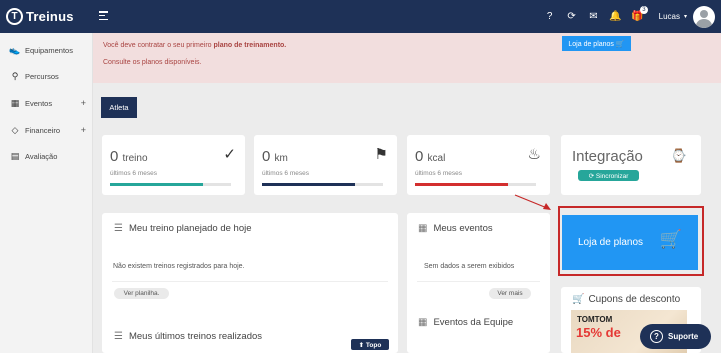  I want to click on tab-atleta: Atleta, so click(119, 107).